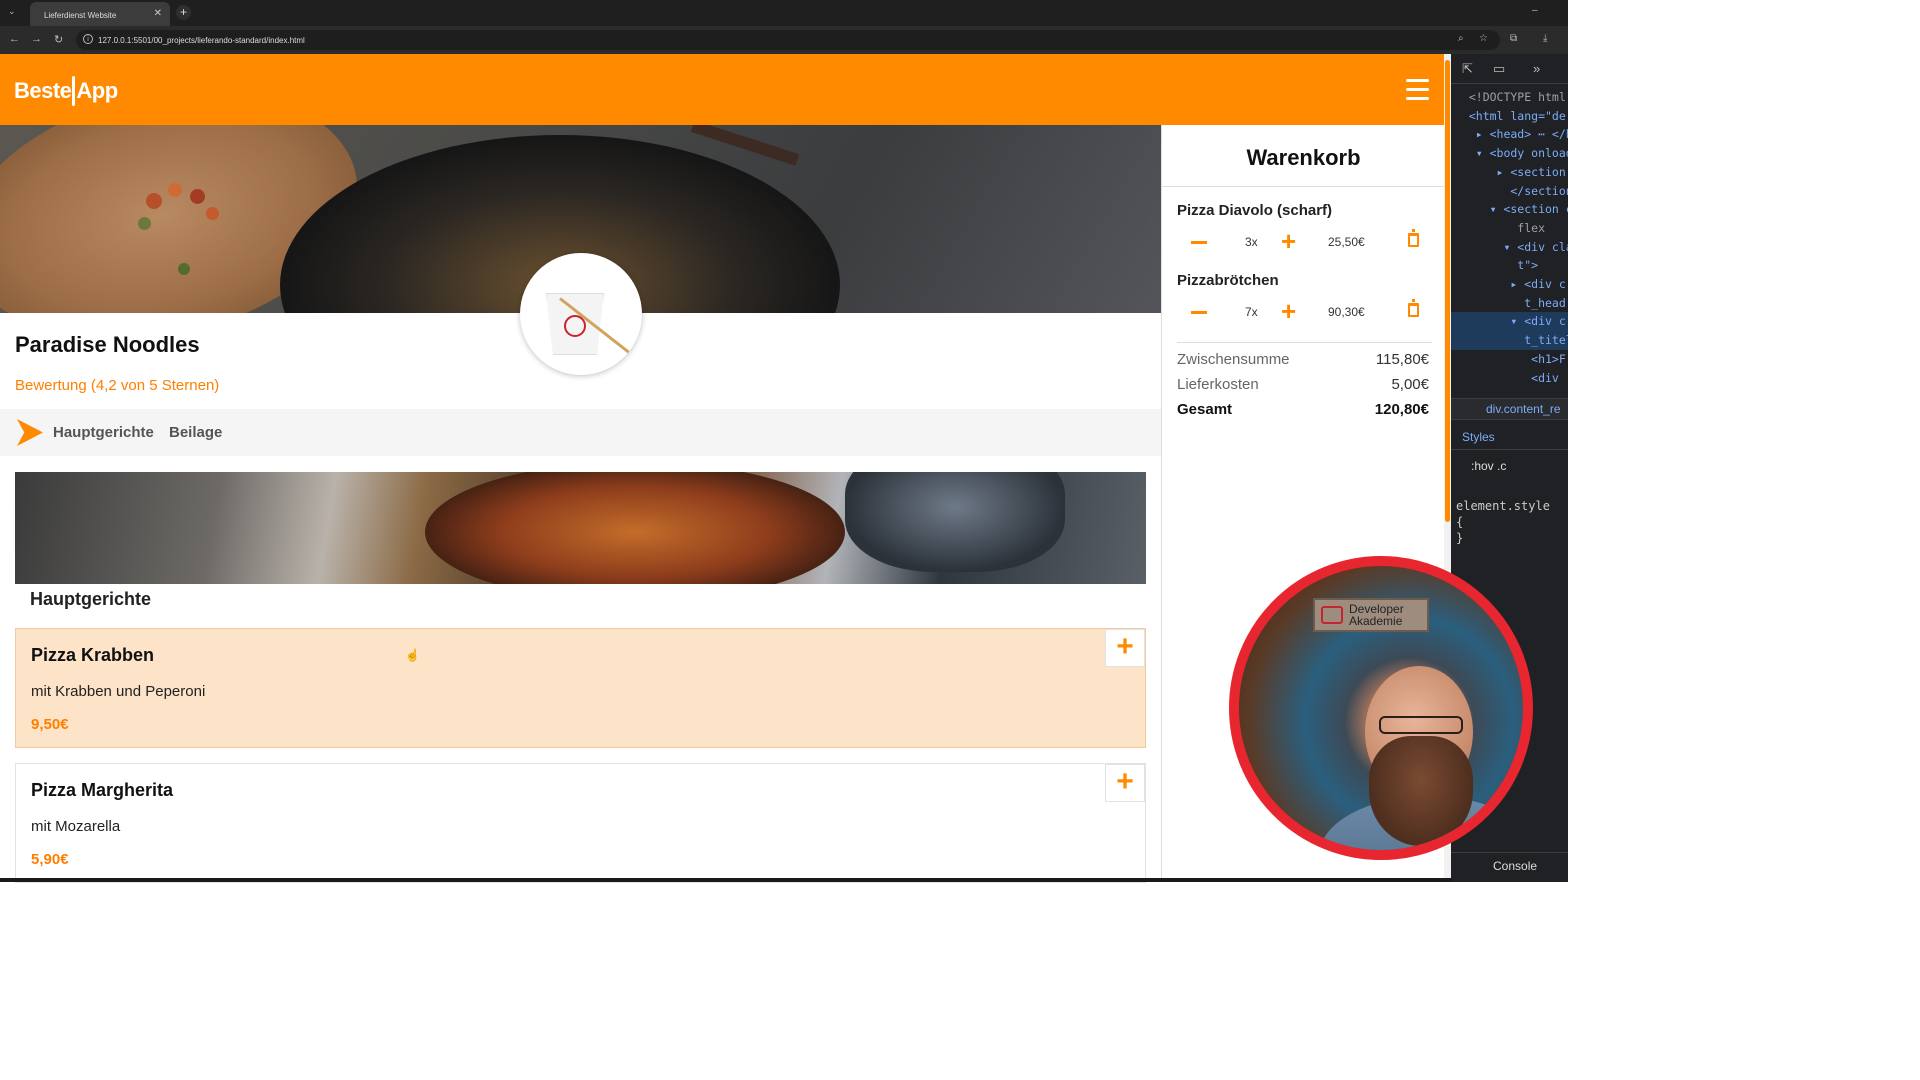 Image resolution: width=1920 pixels, height=1080 pixels. Describe the element at coordinates (36, 39) in the screenshot. I see `forward-icon: →` at that location.